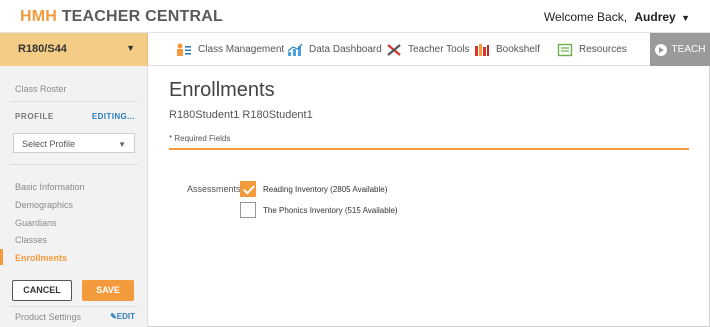  I want to click on nav-data-dashboard: Data Dashboard, so click(334, 49).